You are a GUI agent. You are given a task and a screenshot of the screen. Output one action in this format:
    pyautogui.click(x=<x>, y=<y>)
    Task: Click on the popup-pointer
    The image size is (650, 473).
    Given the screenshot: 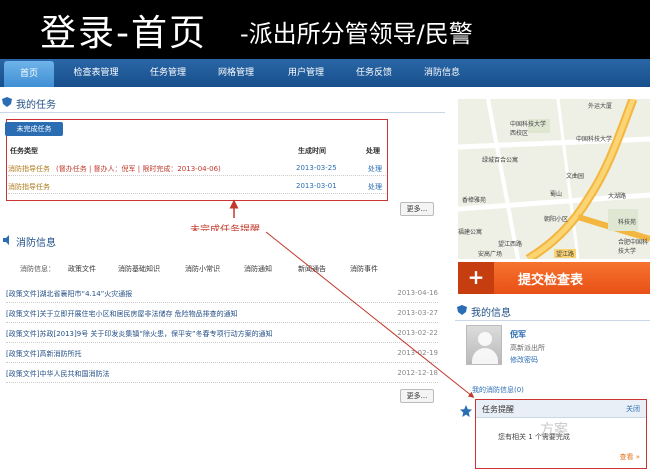 What is the action you would take?
    pyautogui.click(x=370, y=314)
    